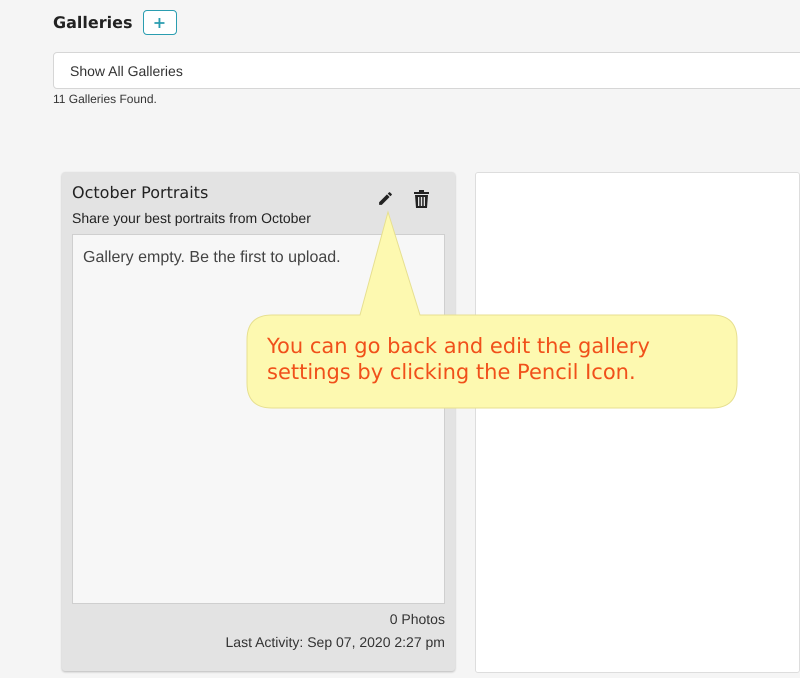  Describe the element at coordinates (421, 199) in the screenshot. I see `trash-icon` at that location.